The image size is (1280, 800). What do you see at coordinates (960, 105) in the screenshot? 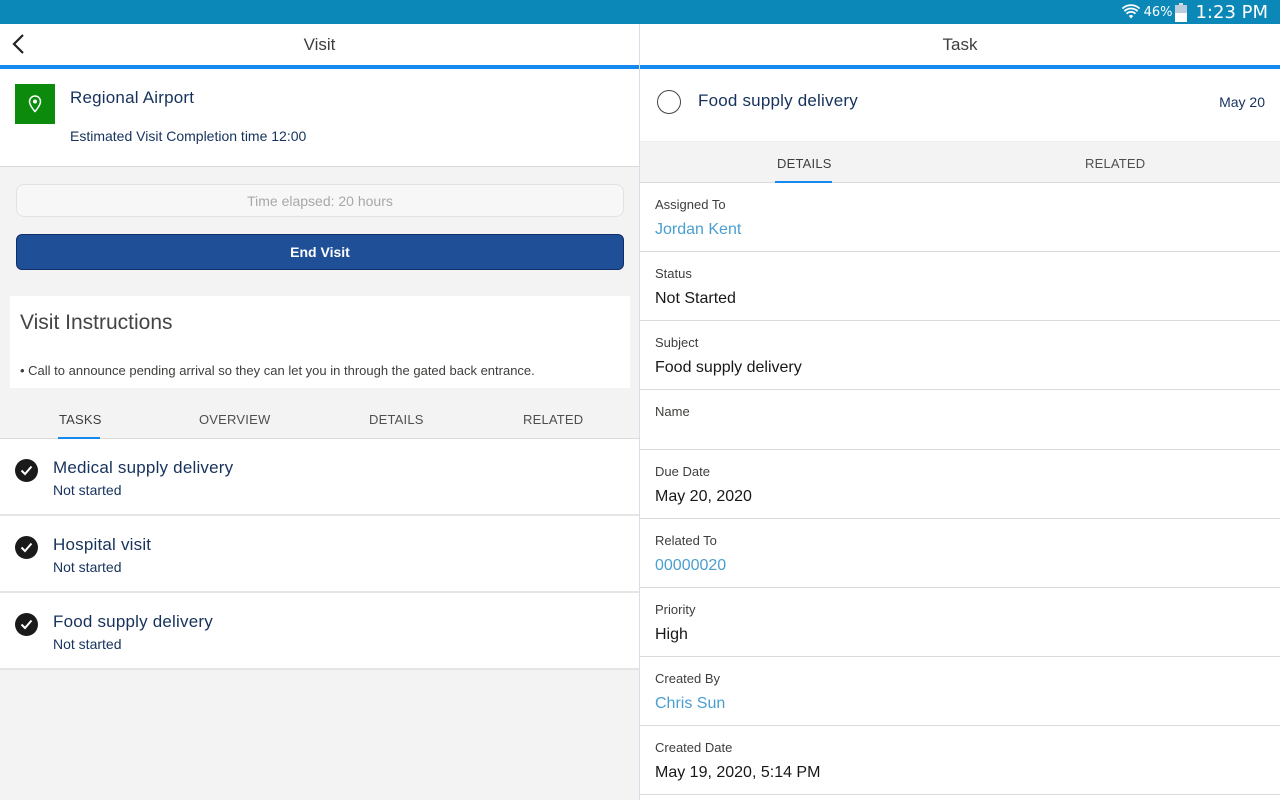
I see `task-summary: Food supply delivery May 20` at bounding box center [960, 105].